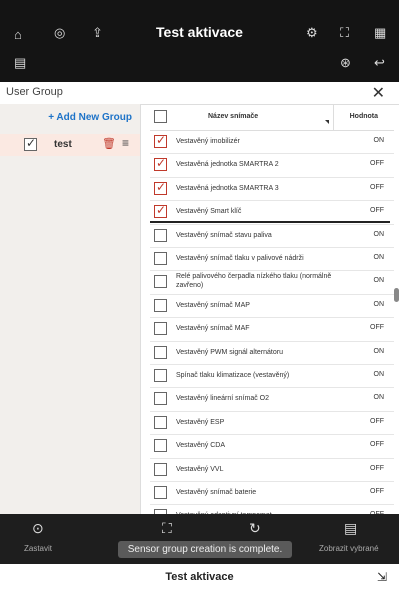  Describe the element at coordinates (125, 143) in the screenshot. I see `menu-icon: ≡` at that location.